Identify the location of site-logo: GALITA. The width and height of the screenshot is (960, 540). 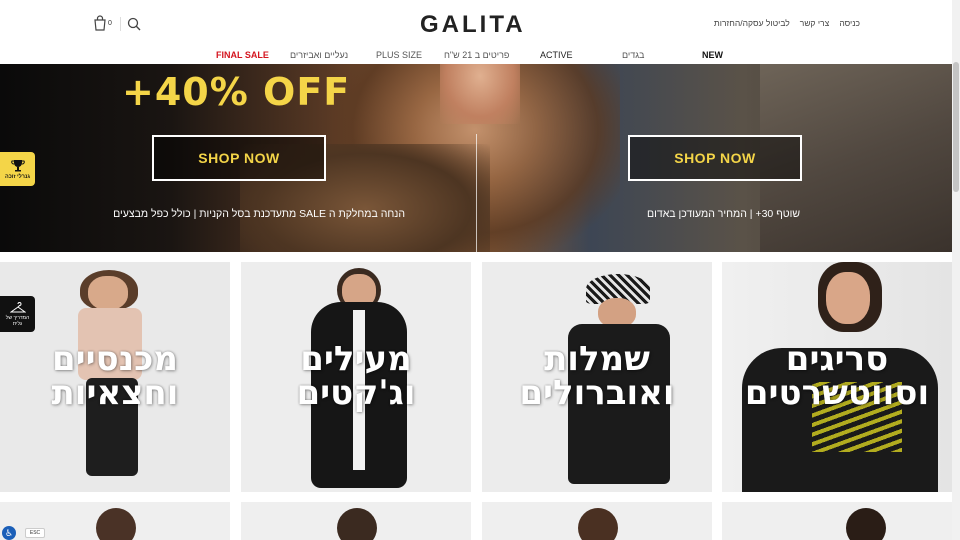
(473, 25).